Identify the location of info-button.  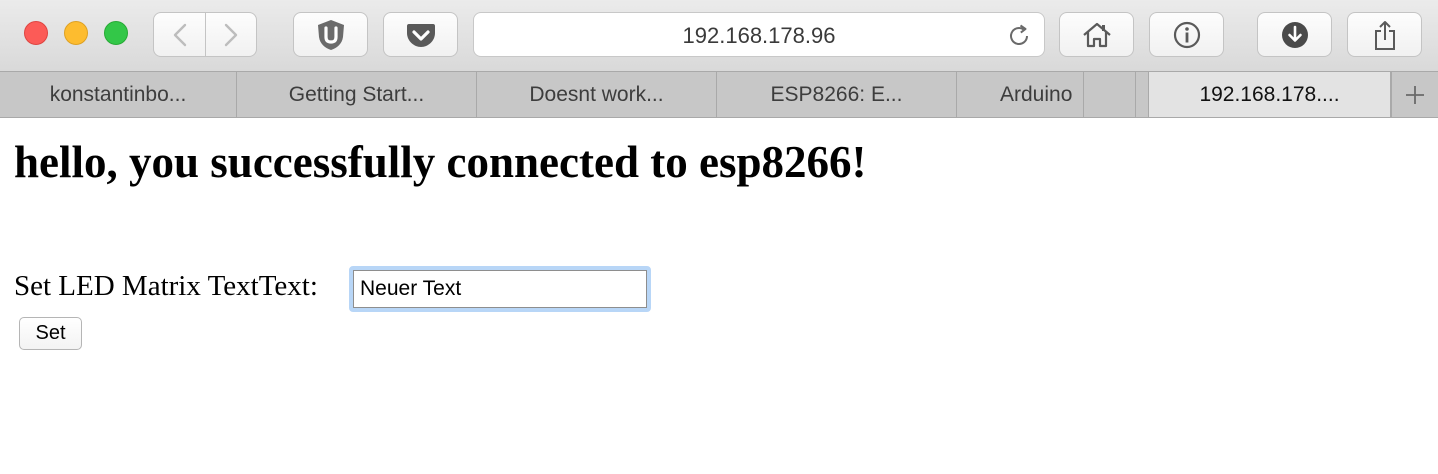
(1186, 34).